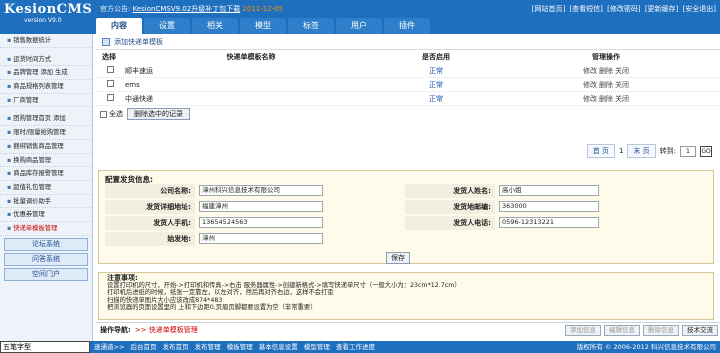 The width and height of the screenshot is (720, 353). Describe the element at coordinates (240, 347) in the screenshot. I see `quick-link: 模板管理` at that location.